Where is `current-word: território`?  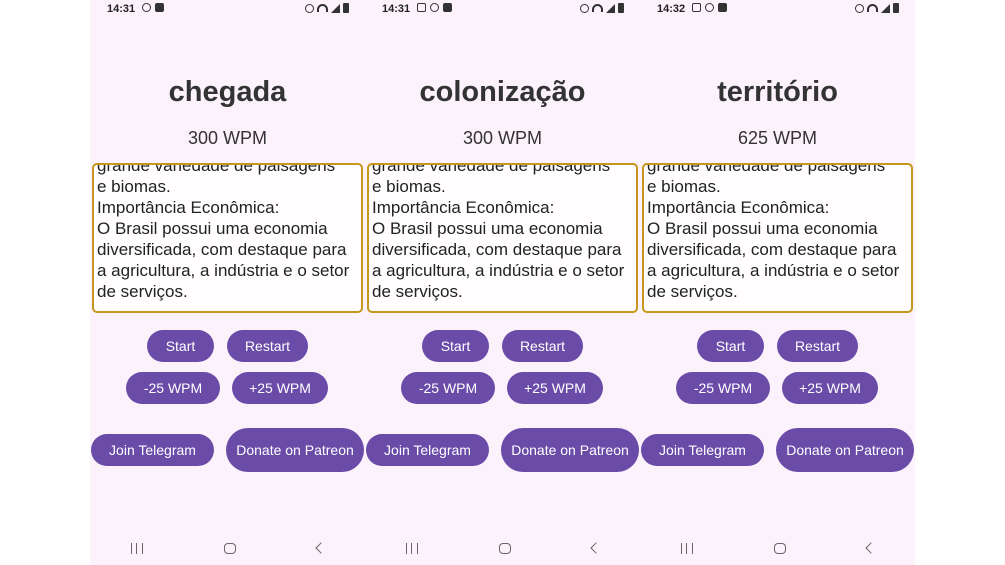 current-word: território is located at coordinates (777, 92).